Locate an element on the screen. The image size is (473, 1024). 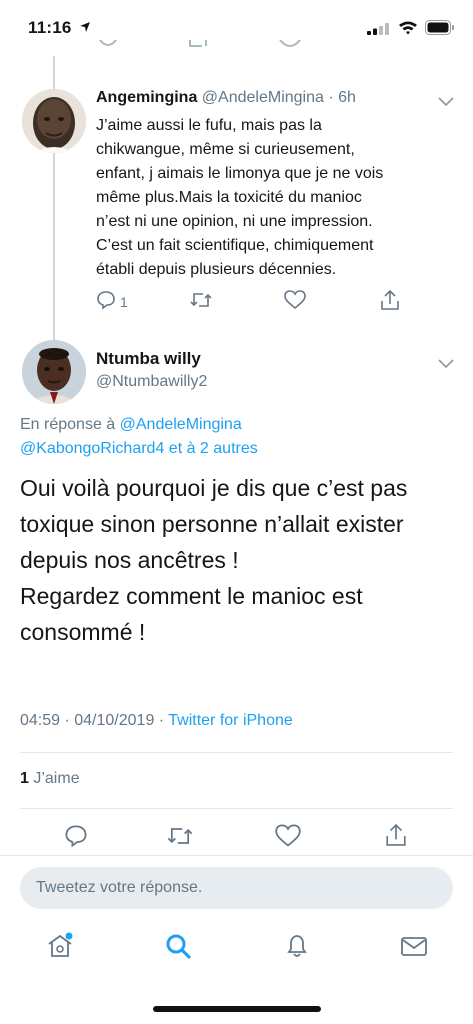
messages-icon is located at coordinates (414, 950).